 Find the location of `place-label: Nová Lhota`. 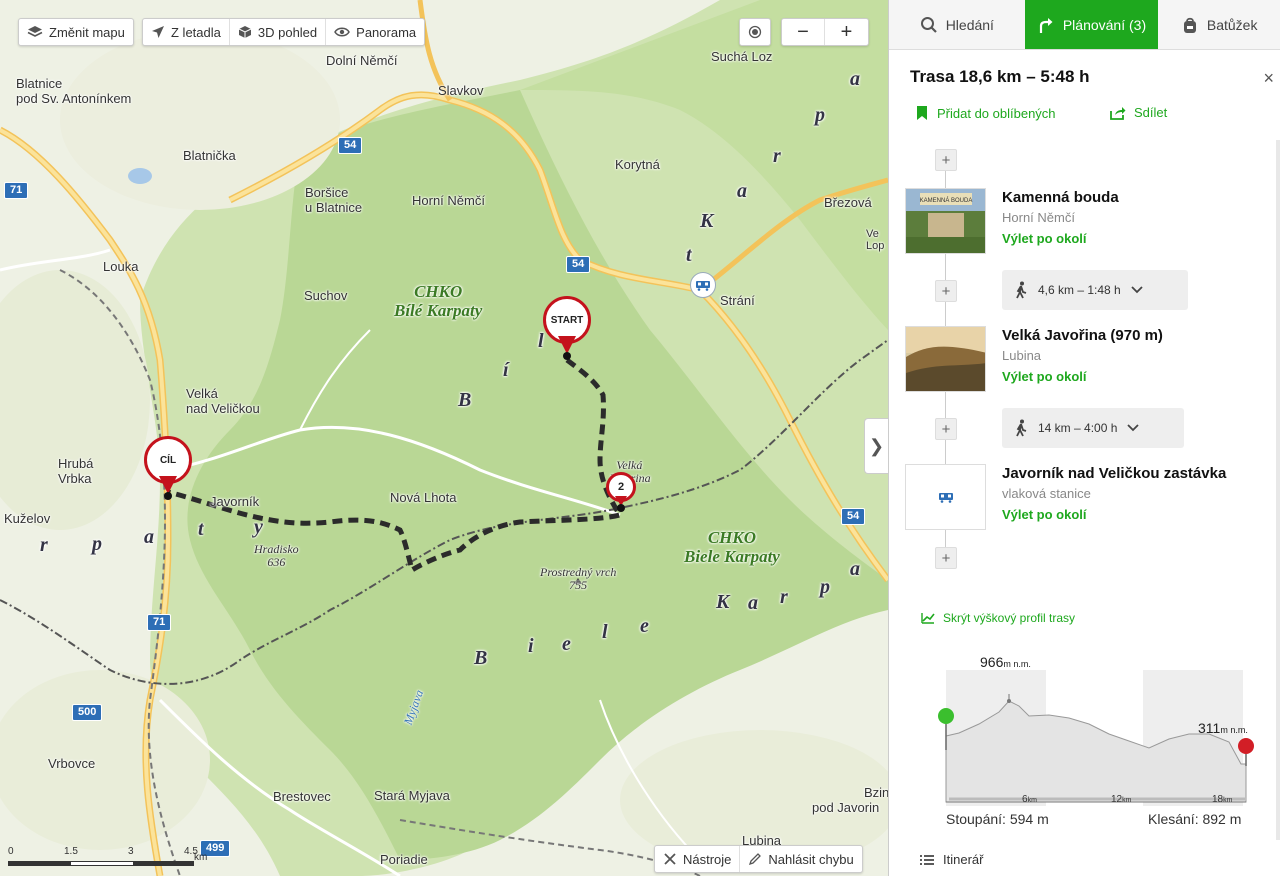

place-label: Nová Lhota is located at coordinates (423, 497).